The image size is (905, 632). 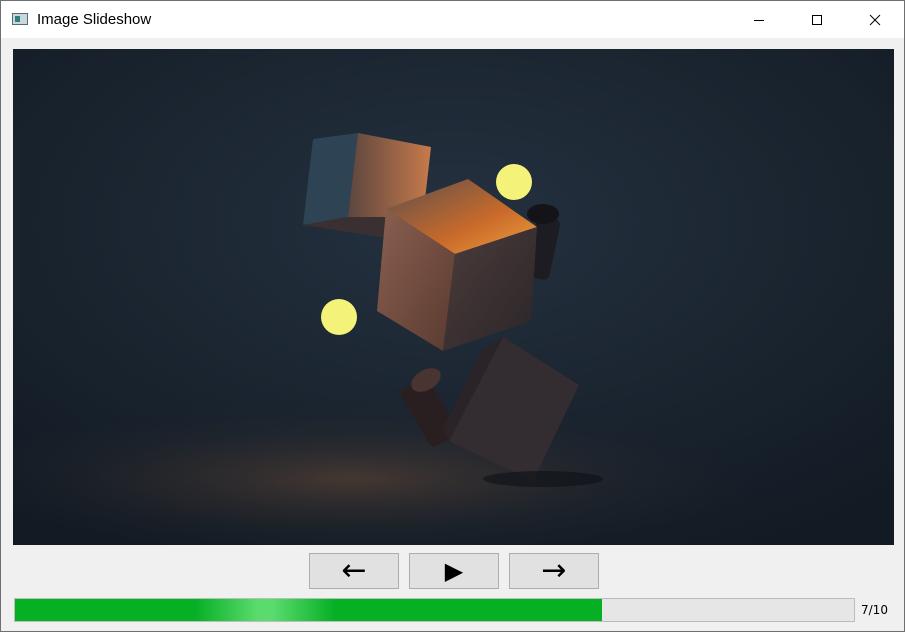 What do you see at coordinates (452, 19) in the screenshot?
I see `title-bar: Image Slideshow` at bounding box center [452, 19].